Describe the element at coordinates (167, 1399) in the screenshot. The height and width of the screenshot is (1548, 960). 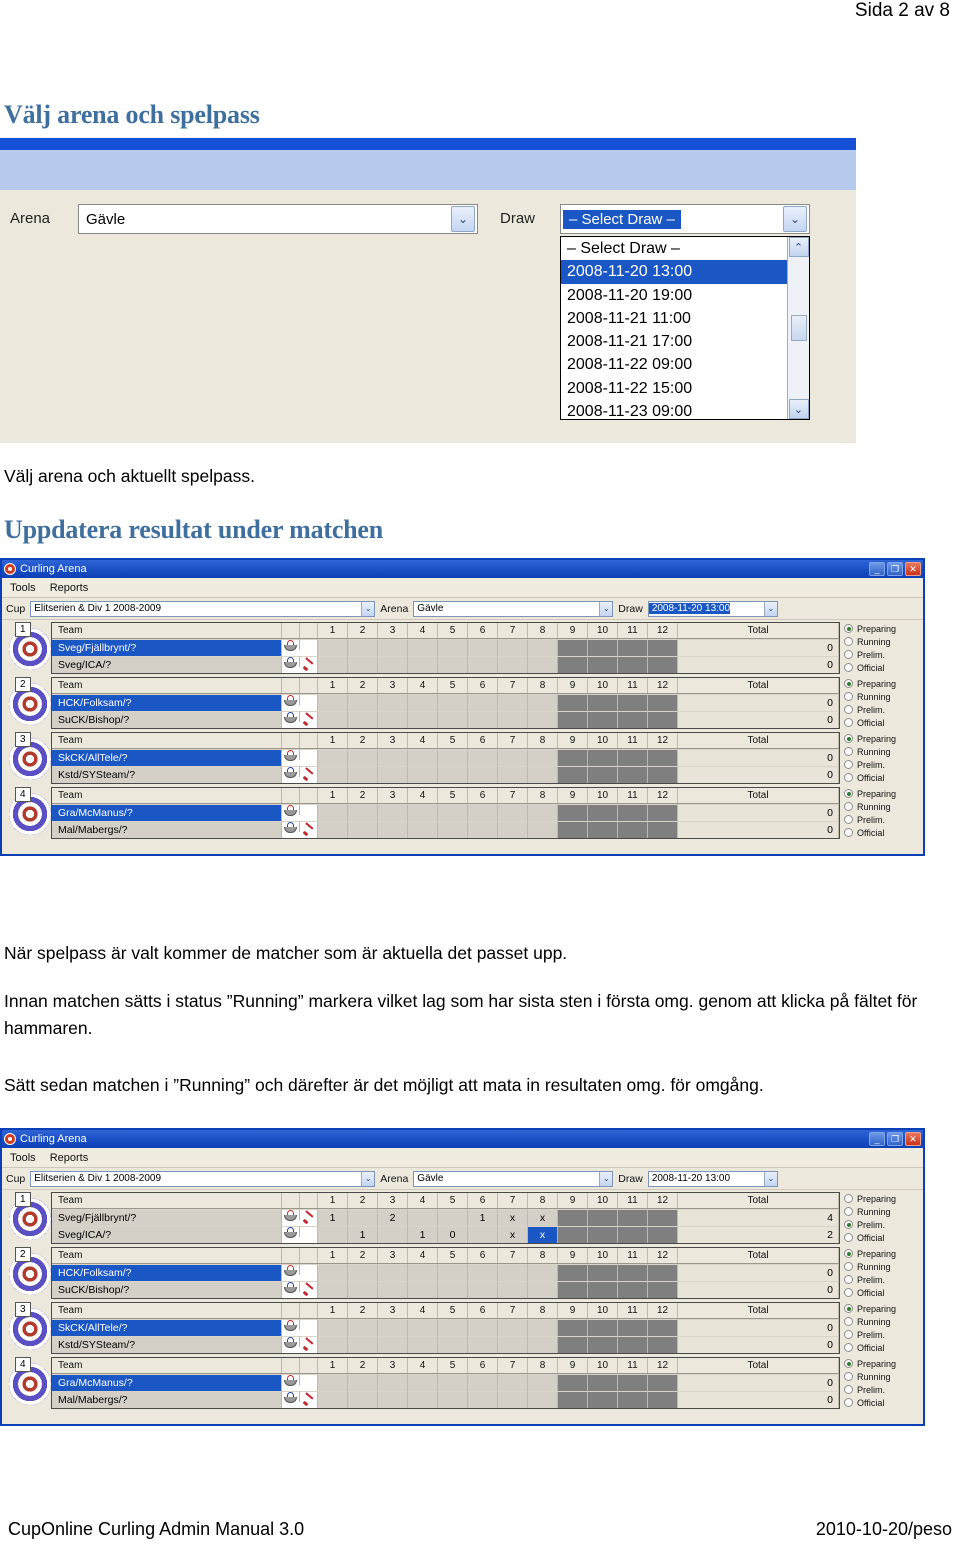
I see `team-name-cell: Mal/Mabergs/?` at that location.